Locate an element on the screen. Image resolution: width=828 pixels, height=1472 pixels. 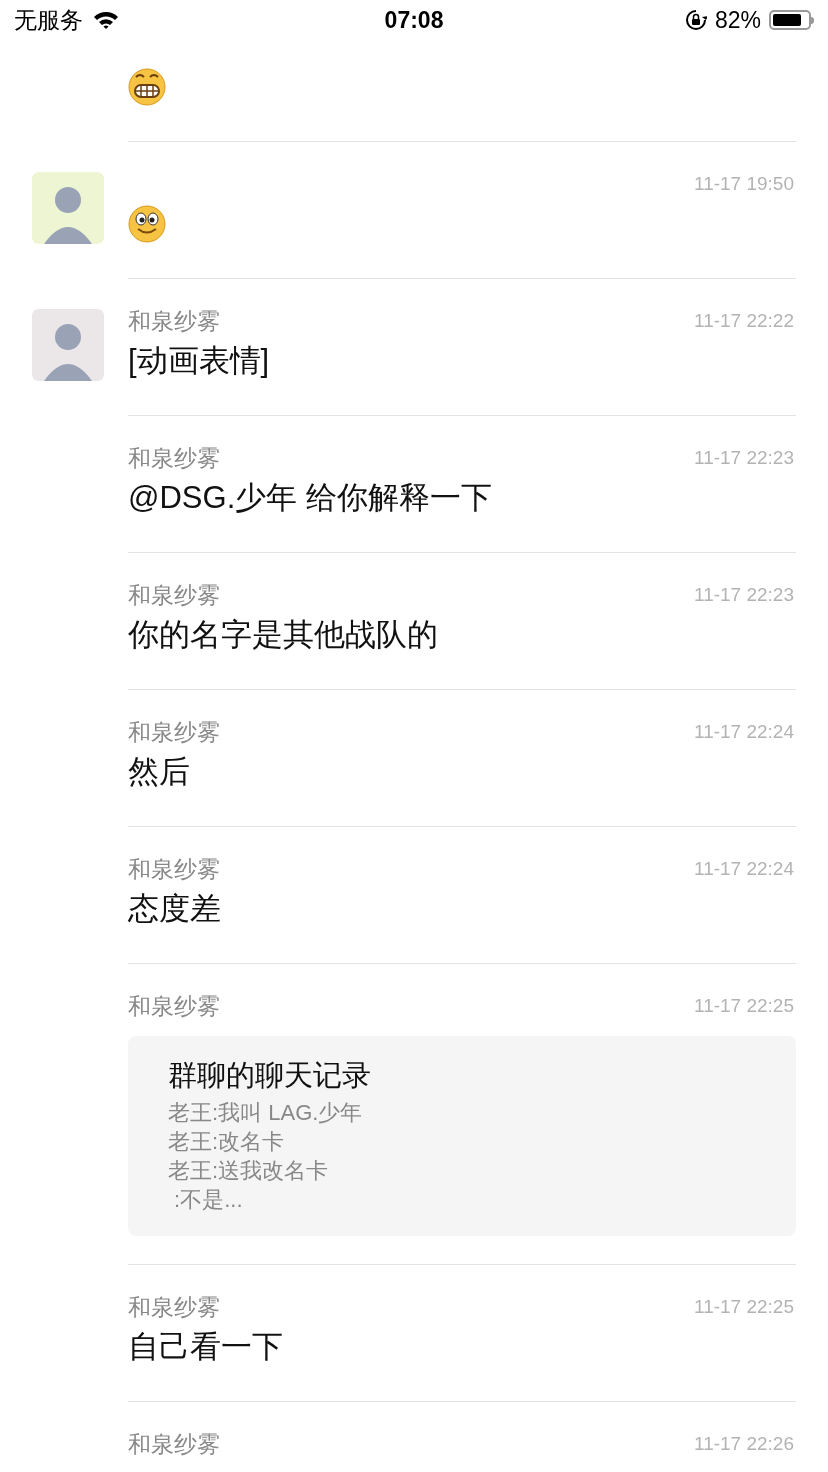
record-line: 老王:送我改名卡 is located at coordinates (249, 1171).